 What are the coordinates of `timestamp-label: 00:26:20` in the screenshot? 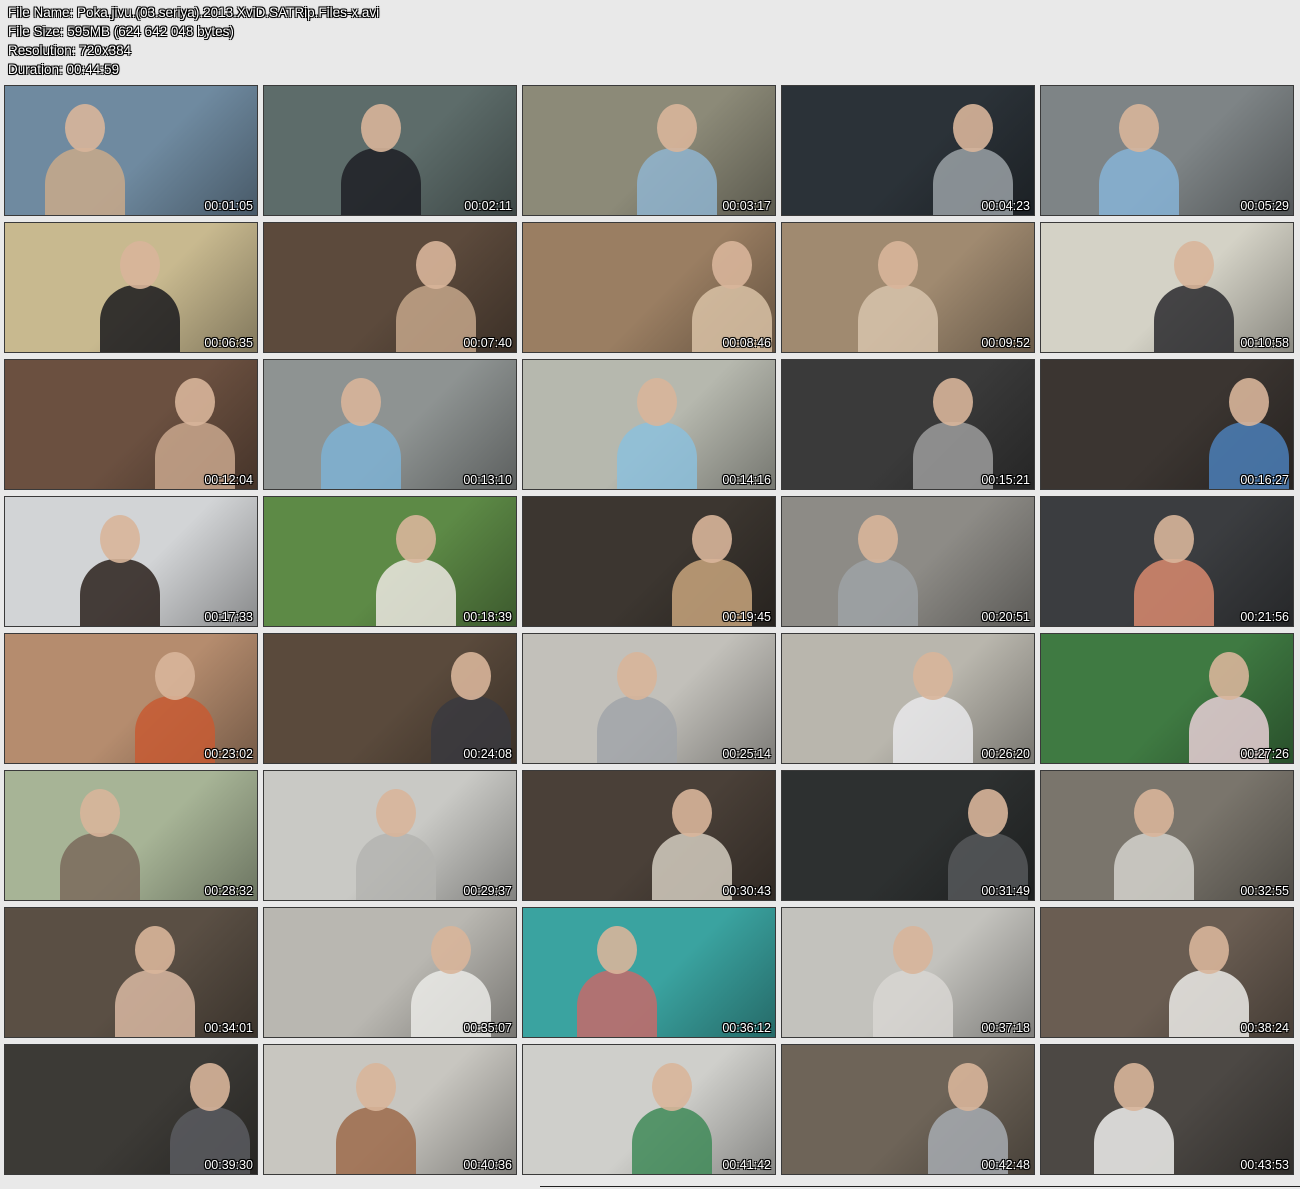 It's located at (1005, 754).